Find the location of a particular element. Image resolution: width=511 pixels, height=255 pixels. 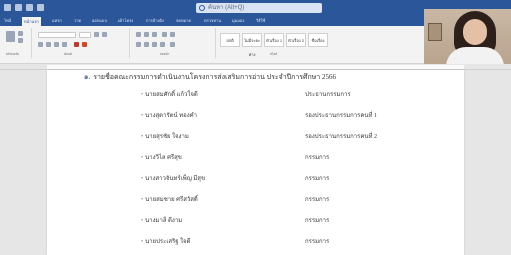

member-name: • นางสาวจันทร์เพ็ญ มีสุข is located at coordinates (173, 179).